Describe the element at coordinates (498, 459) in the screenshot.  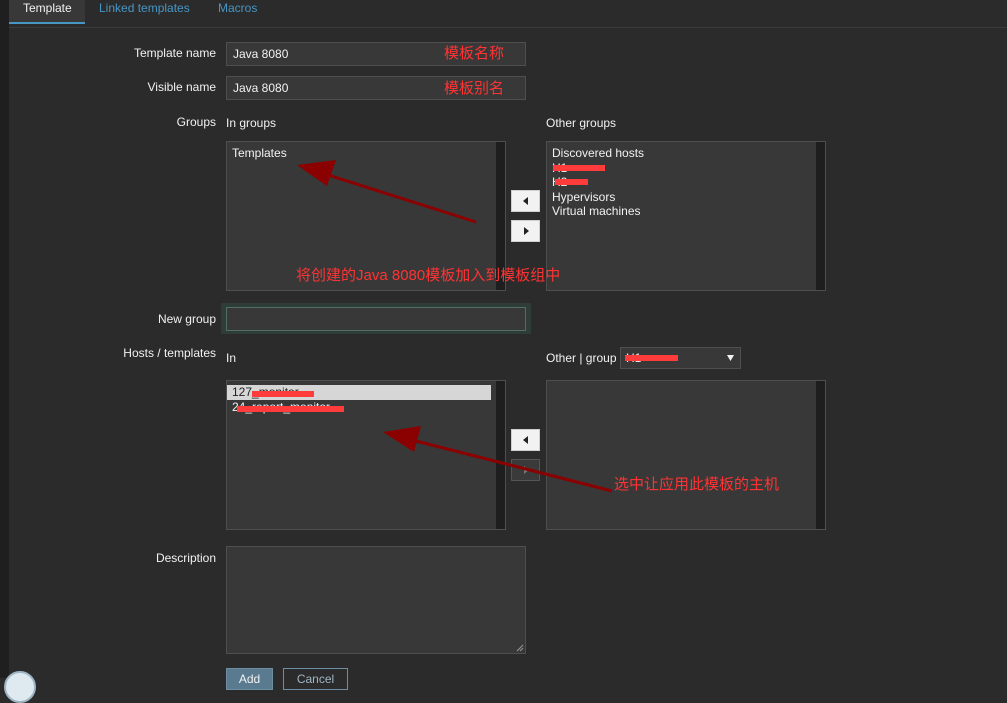
I see `hosts-arrow-icon` at that location.